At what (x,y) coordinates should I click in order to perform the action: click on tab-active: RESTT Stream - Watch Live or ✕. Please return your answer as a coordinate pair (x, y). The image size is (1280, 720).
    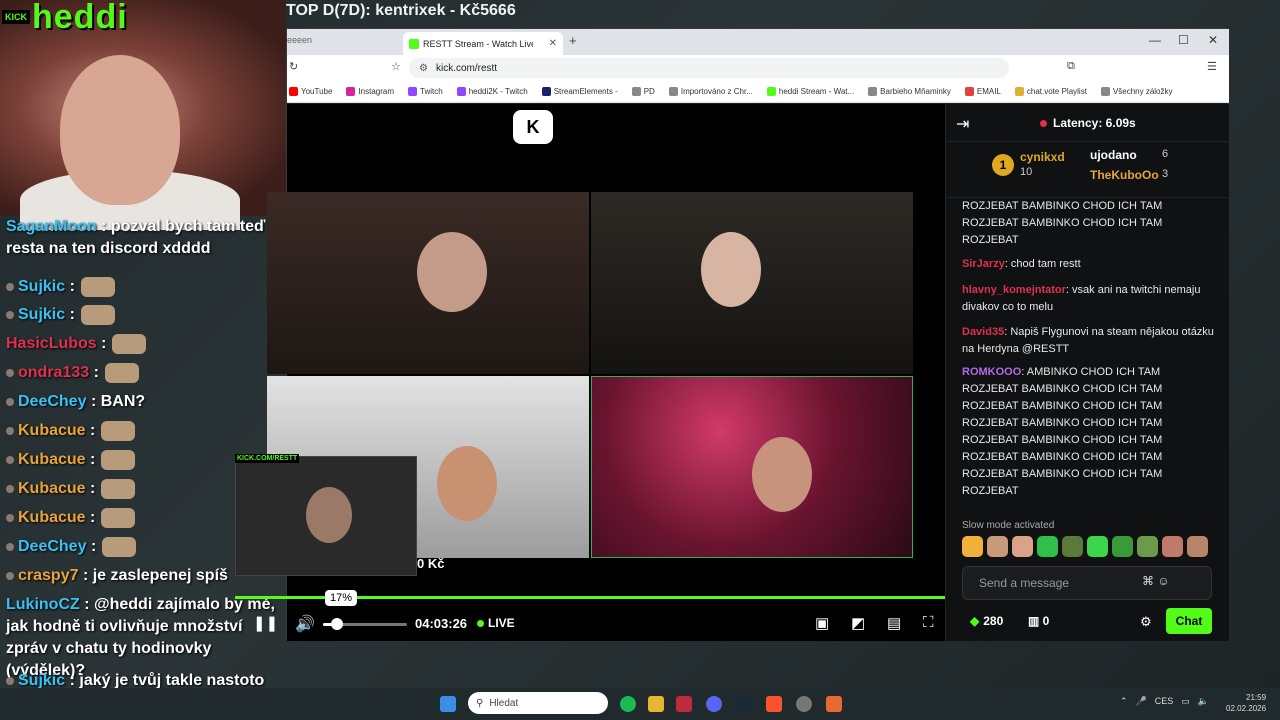
    Looking at the image, I should click on (483, 43).